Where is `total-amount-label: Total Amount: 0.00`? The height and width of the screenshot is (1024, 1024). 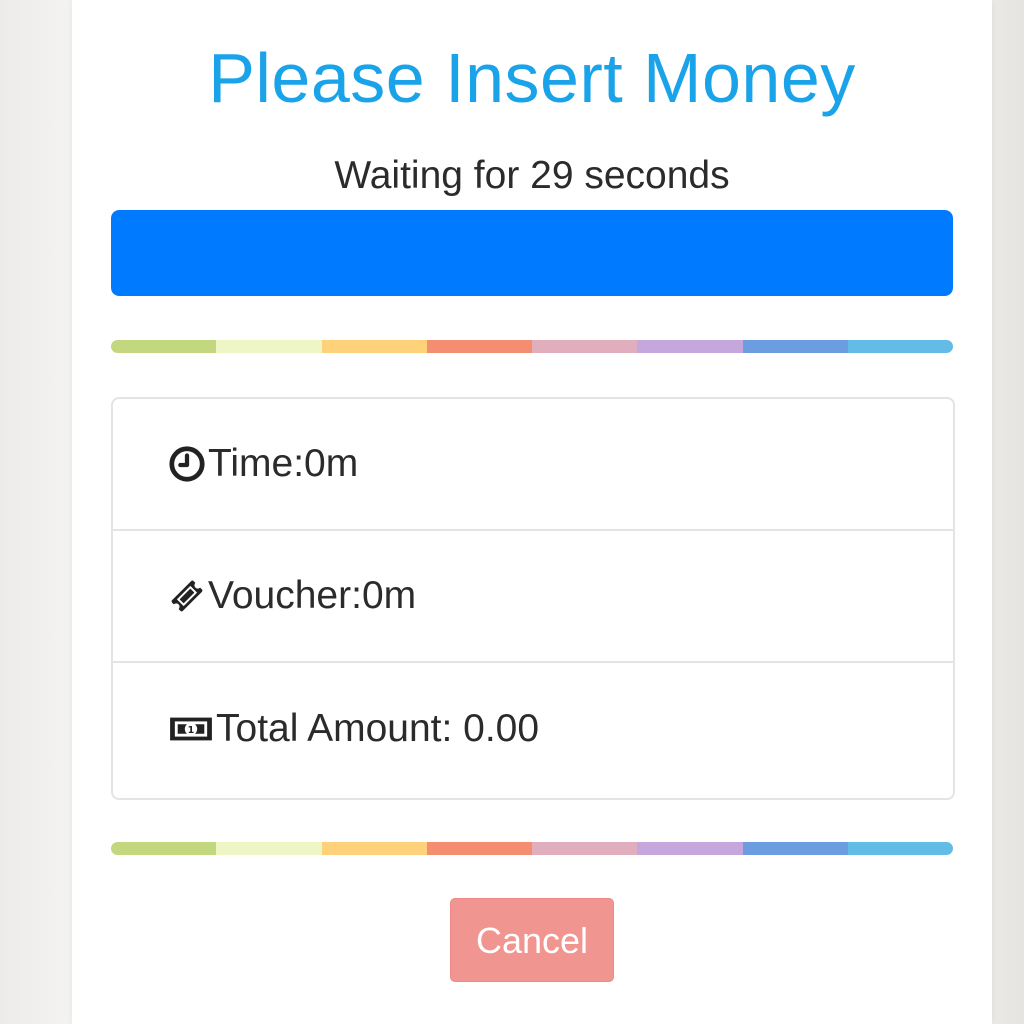
total-amount-label: Total Amount: 0.00 is located at coordinates (378, 728).